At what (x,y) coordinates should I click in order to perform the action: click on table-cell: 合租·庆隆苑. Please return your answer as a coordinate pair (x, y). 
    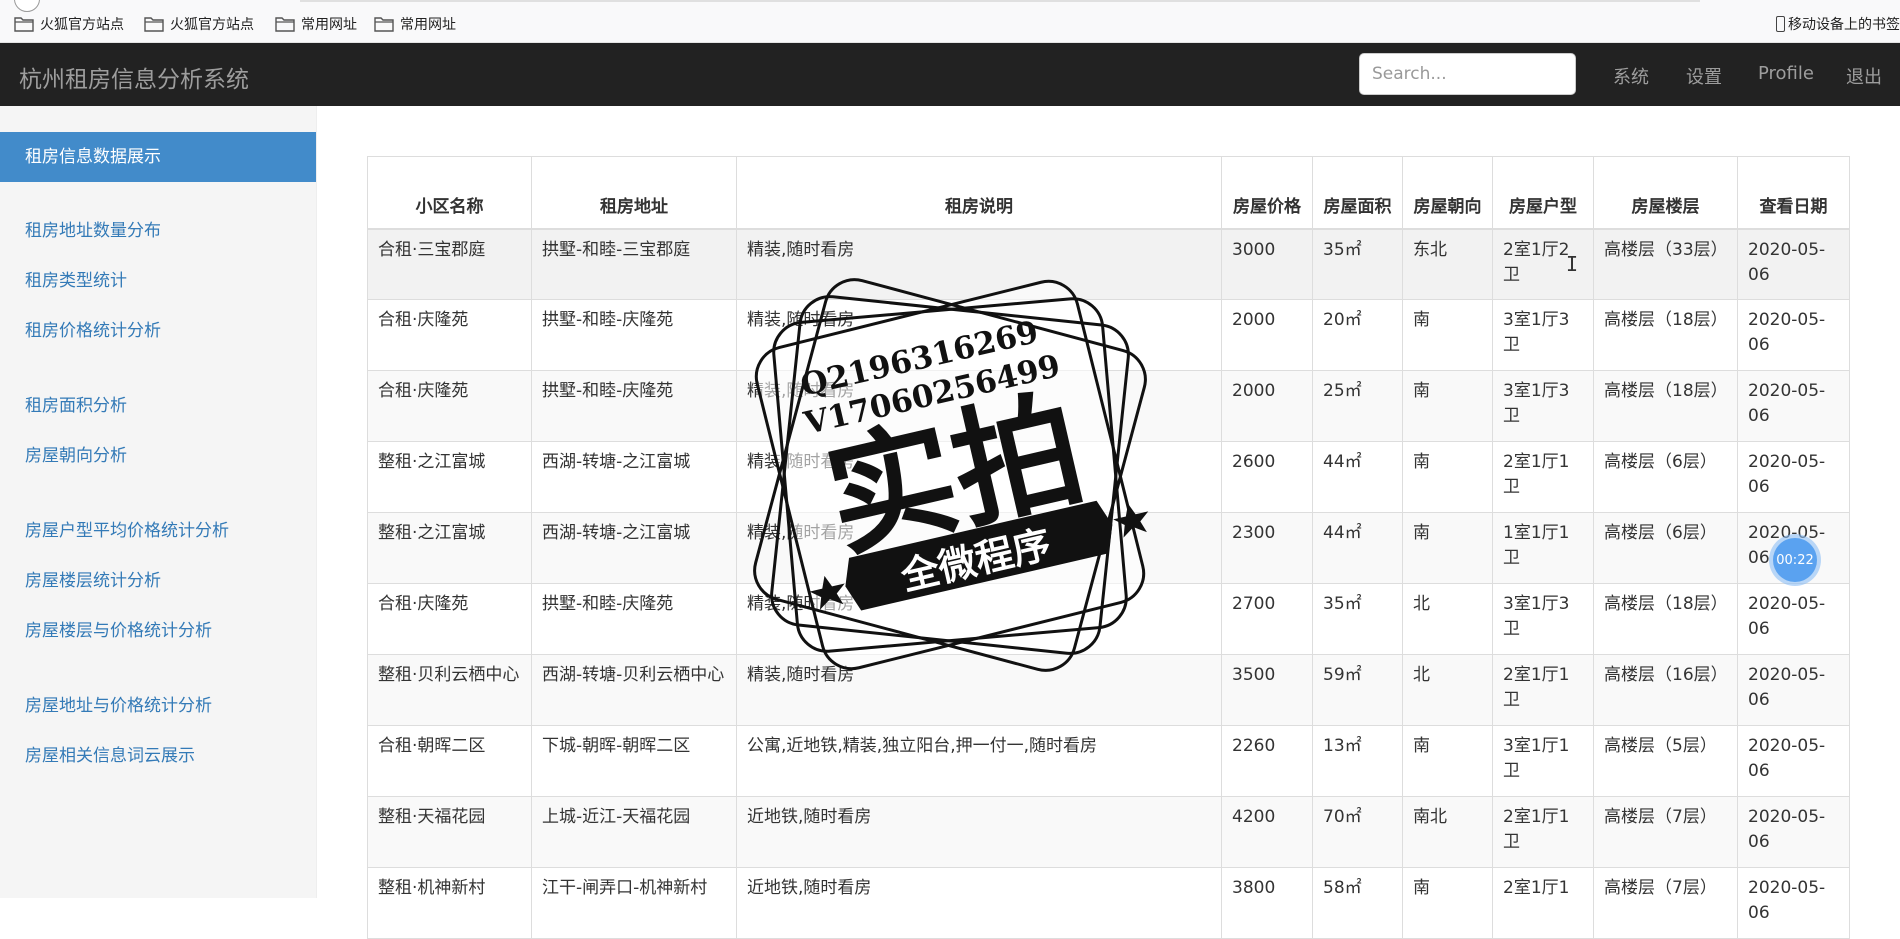
    Looking at the image, I should click on (449, 619).